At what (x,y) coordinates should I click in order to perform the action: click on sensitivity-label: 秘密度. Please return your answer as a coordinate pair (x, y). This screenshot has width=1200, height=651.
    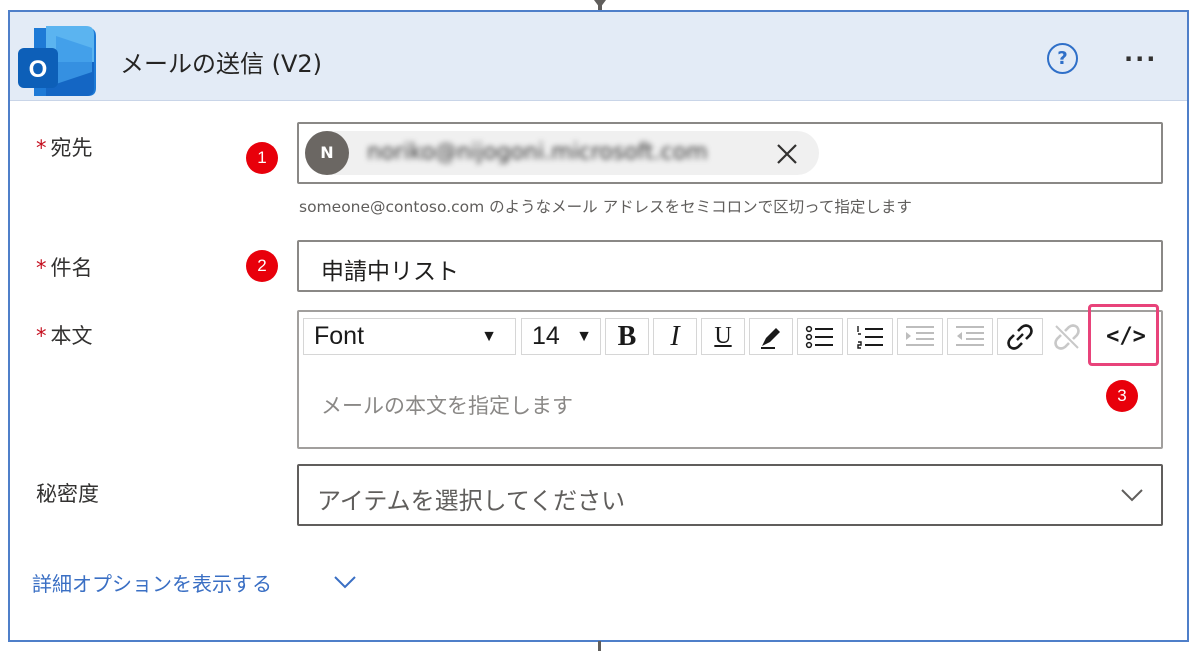
    Looking at the image, I should click on (67, 494).